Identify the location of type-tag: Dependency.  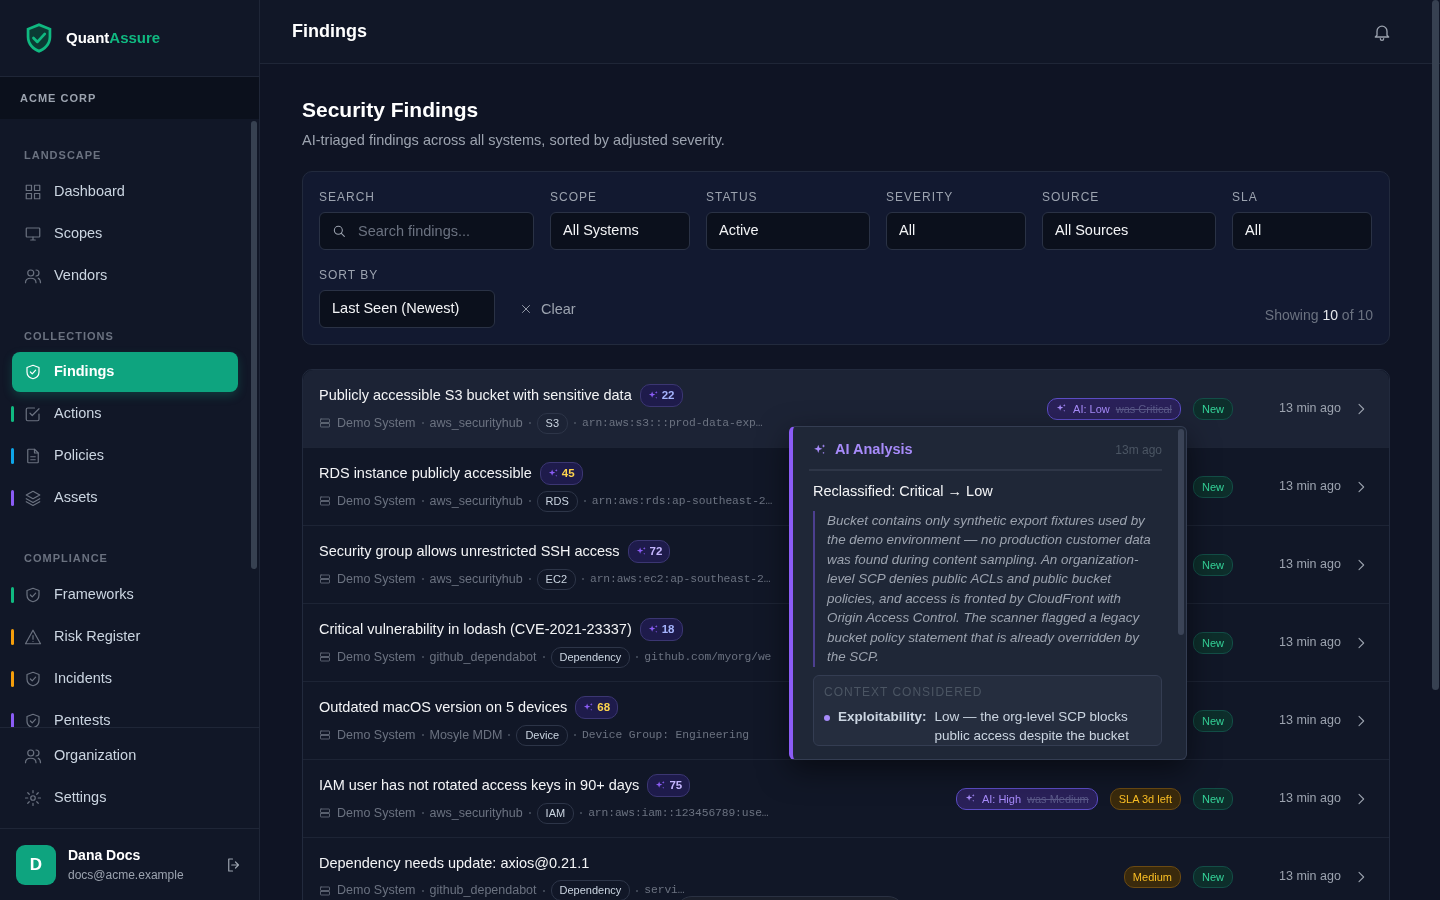
(590, 657).